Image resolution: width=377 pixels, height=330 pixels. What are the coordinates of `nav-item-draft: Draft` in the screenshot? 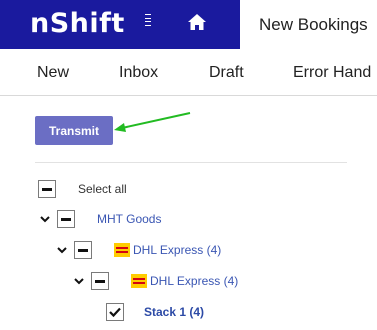 It's located at (226, 73).